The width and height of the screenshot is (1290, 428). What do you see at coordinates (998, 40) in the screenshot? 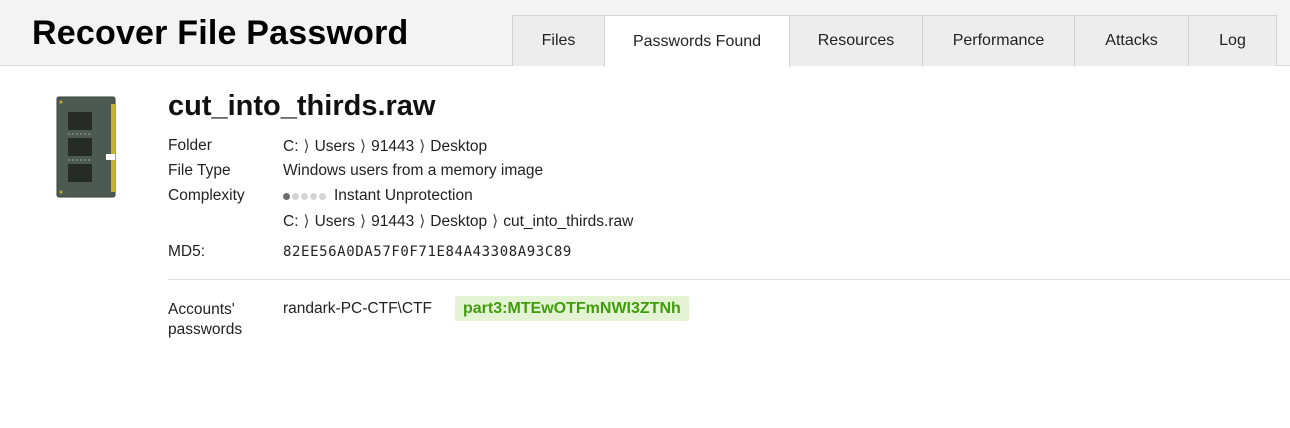
I see `tab-performance: Performance` at bounding box center [998, 40].